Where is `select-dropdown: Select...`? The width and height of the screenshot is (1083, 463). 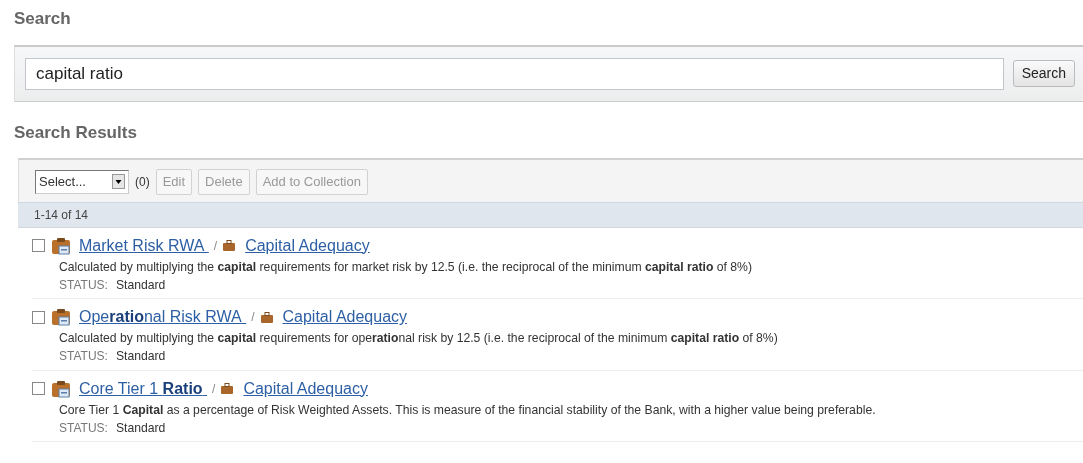
select-dropdown: Select... is located at coordinates (82, 182).